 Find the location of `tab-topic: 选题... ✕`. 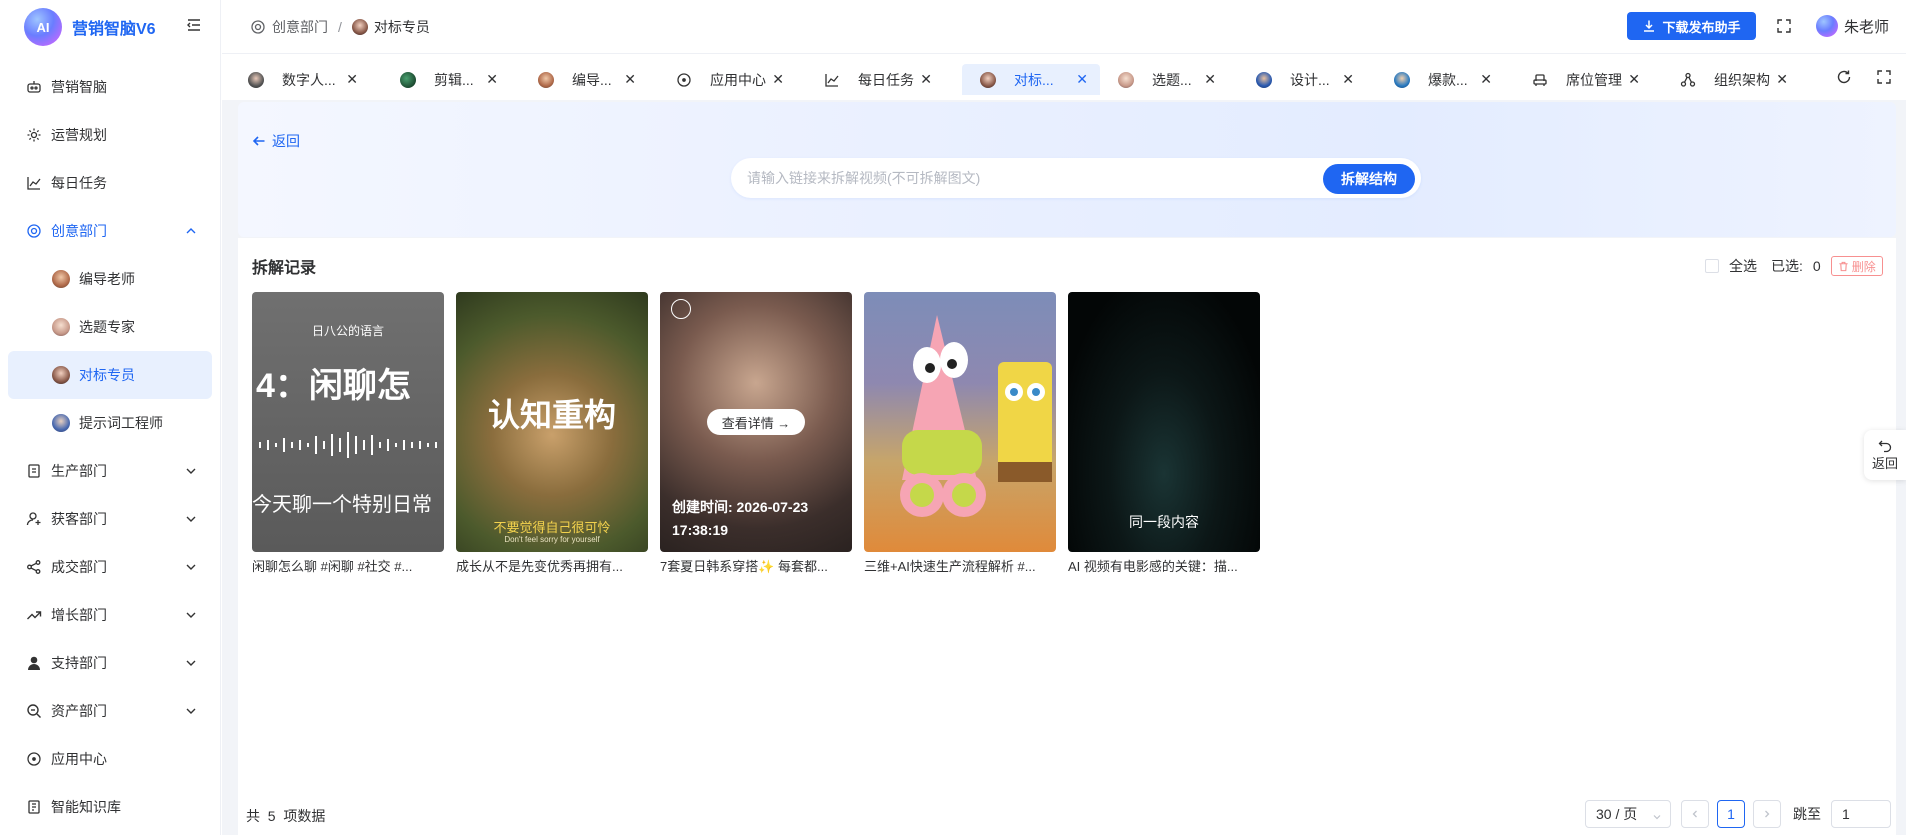

tab-topic: 选题... ✕ is located at coordinates (1164, 79).